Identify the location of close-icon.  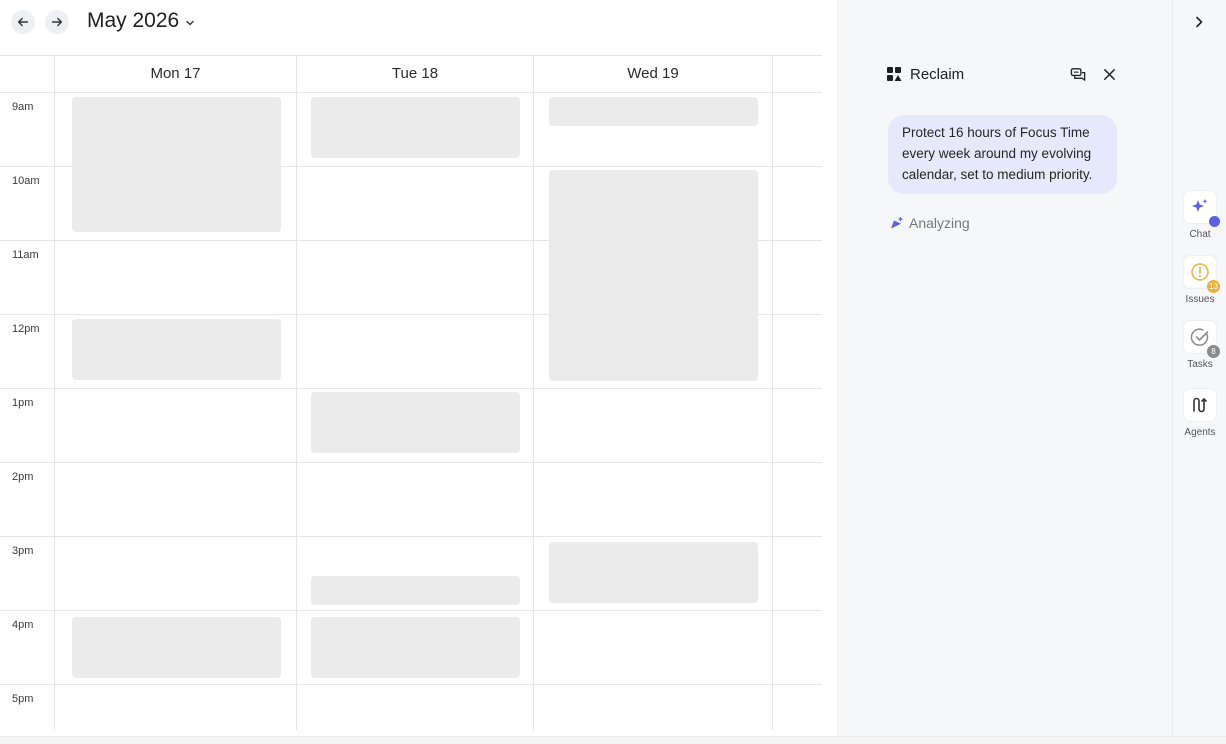
(1109, 74).